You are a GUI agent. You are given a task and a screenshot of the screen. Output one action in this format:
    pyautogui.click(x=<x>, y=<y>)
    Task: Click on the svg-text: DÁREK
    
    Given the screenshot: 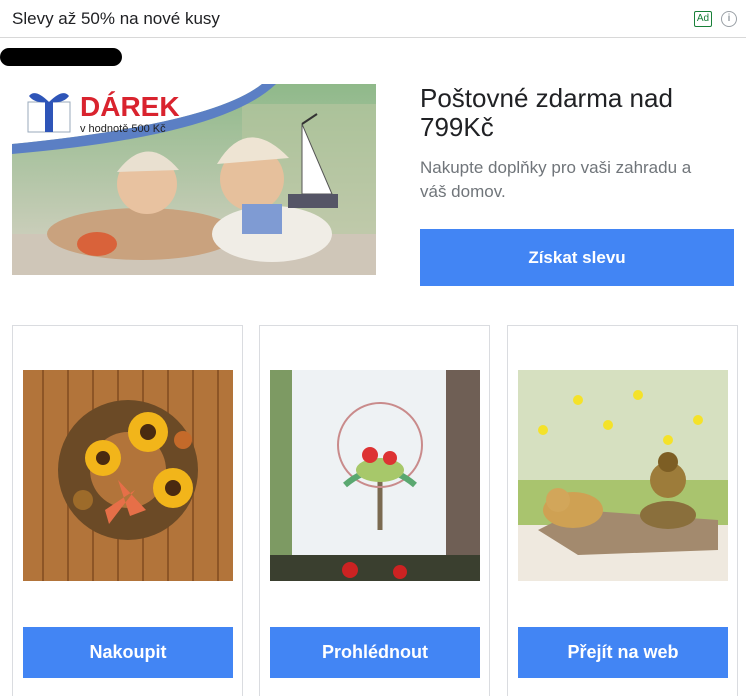 What is the action you would take?
    pyautogui.click(x=130, y=106)
    